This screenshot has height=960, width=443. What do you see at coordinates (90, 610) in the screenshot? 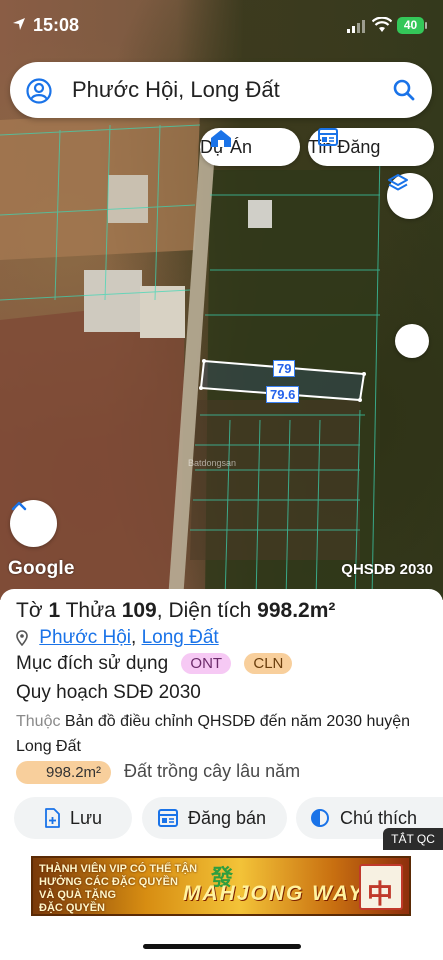
I see `lot-label: Thửa` at bounding box center [90, 610].